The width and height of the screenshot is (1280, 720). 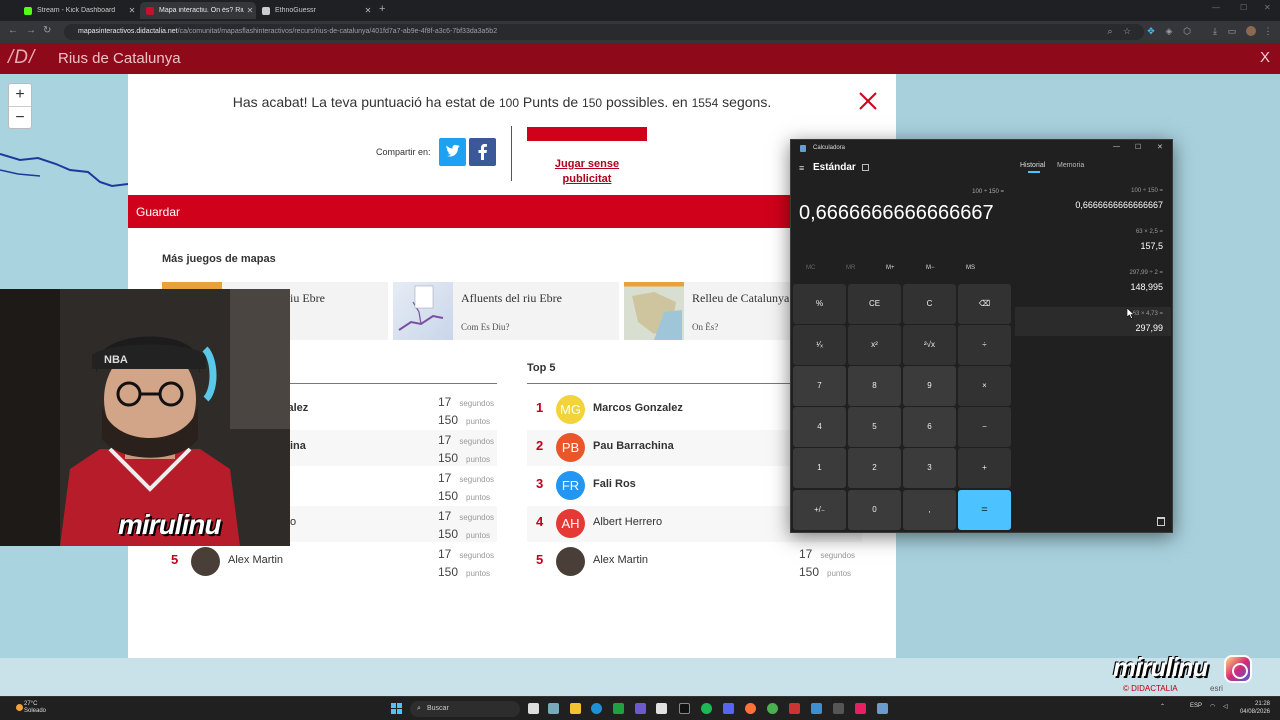 What do you see at coordinates (1232, 31) in the screenshot?
I see `sidepanel-icon: ▭` at bounding box center [1232, 31].